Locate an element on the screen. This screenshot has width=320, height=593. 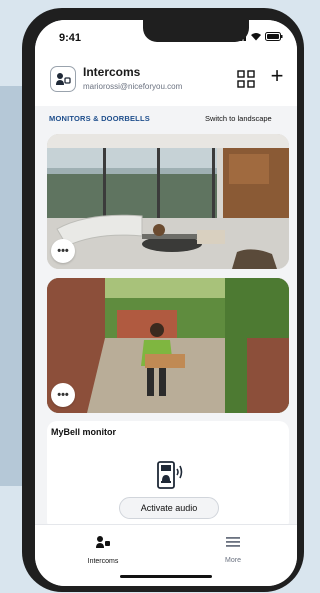
mybell-title: MyBell monitor is located at coordinates (84, 432).